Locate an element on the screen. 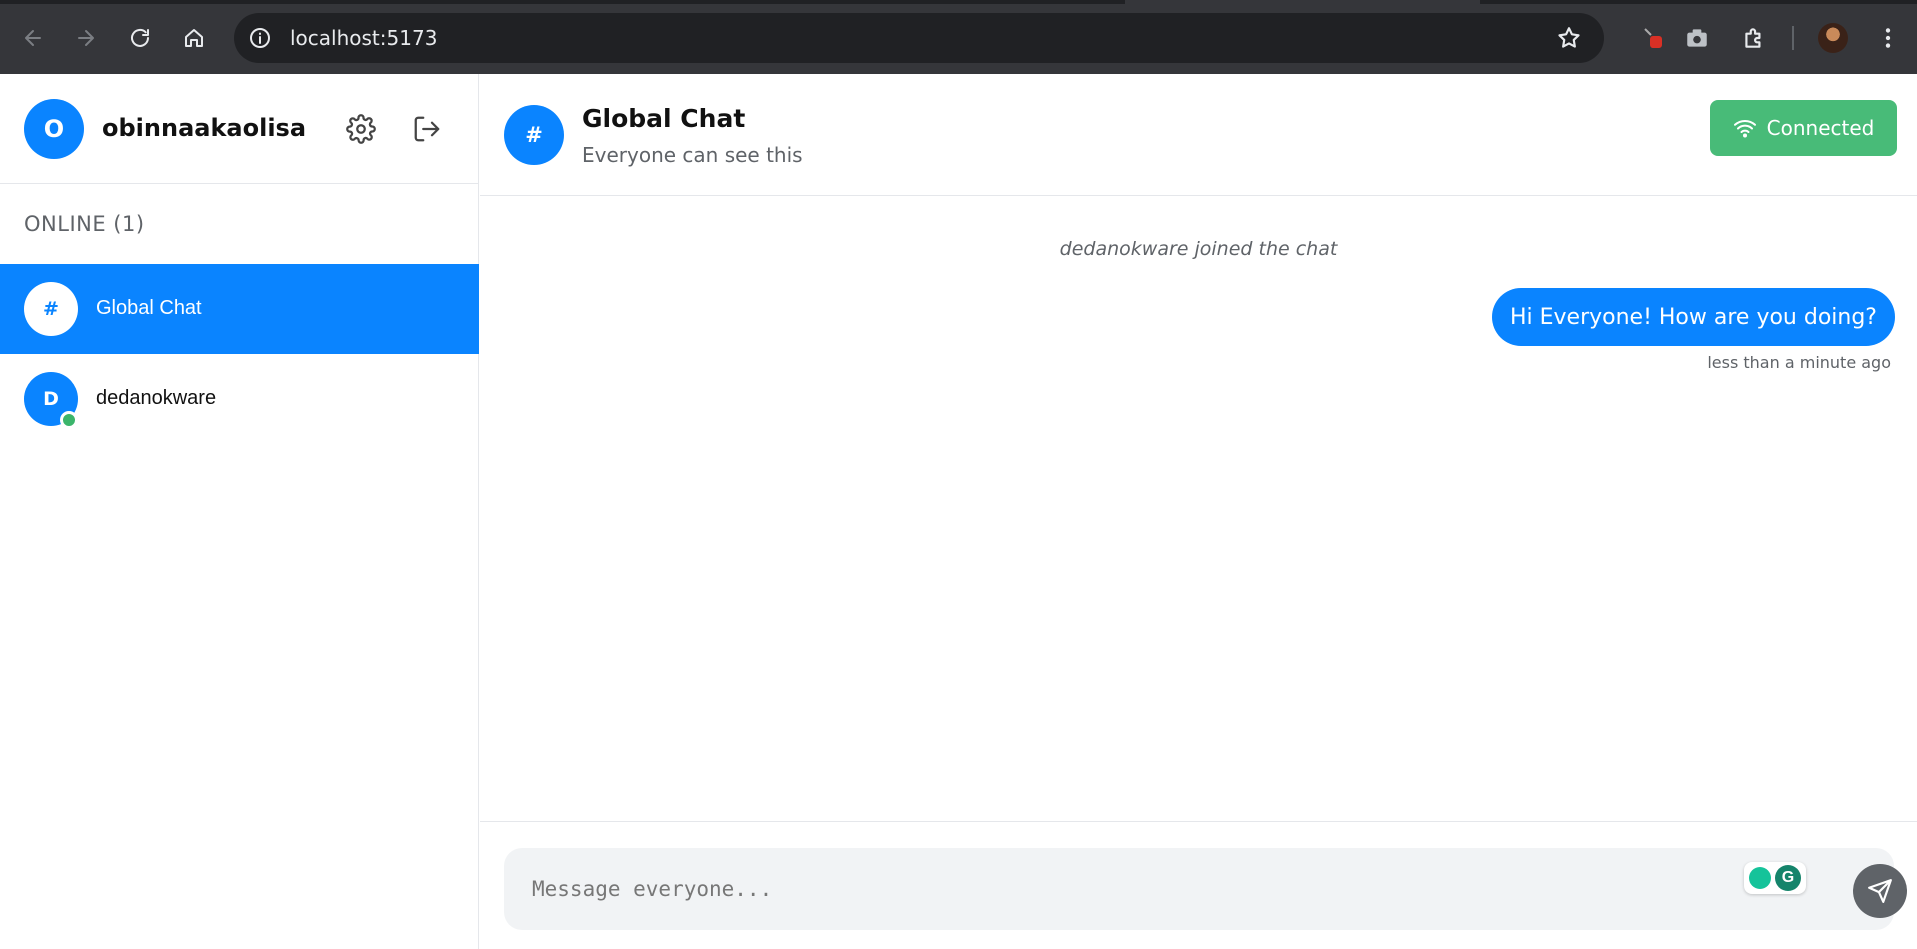  puzzle-icon is located at coordinates (1753, 38).